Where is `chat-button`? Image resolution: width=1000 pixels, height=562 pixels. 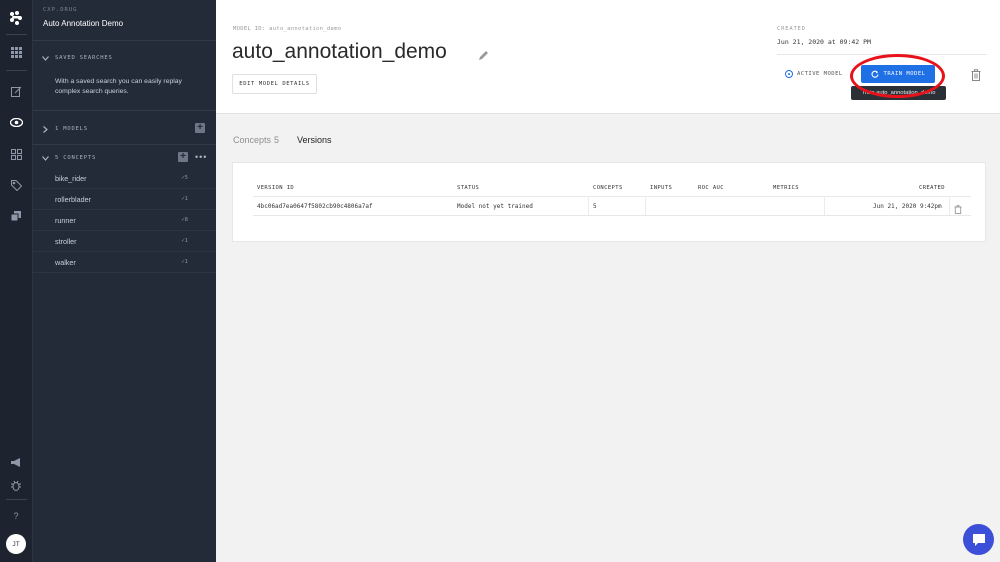
chat-button is located at coordinates (978, 539).